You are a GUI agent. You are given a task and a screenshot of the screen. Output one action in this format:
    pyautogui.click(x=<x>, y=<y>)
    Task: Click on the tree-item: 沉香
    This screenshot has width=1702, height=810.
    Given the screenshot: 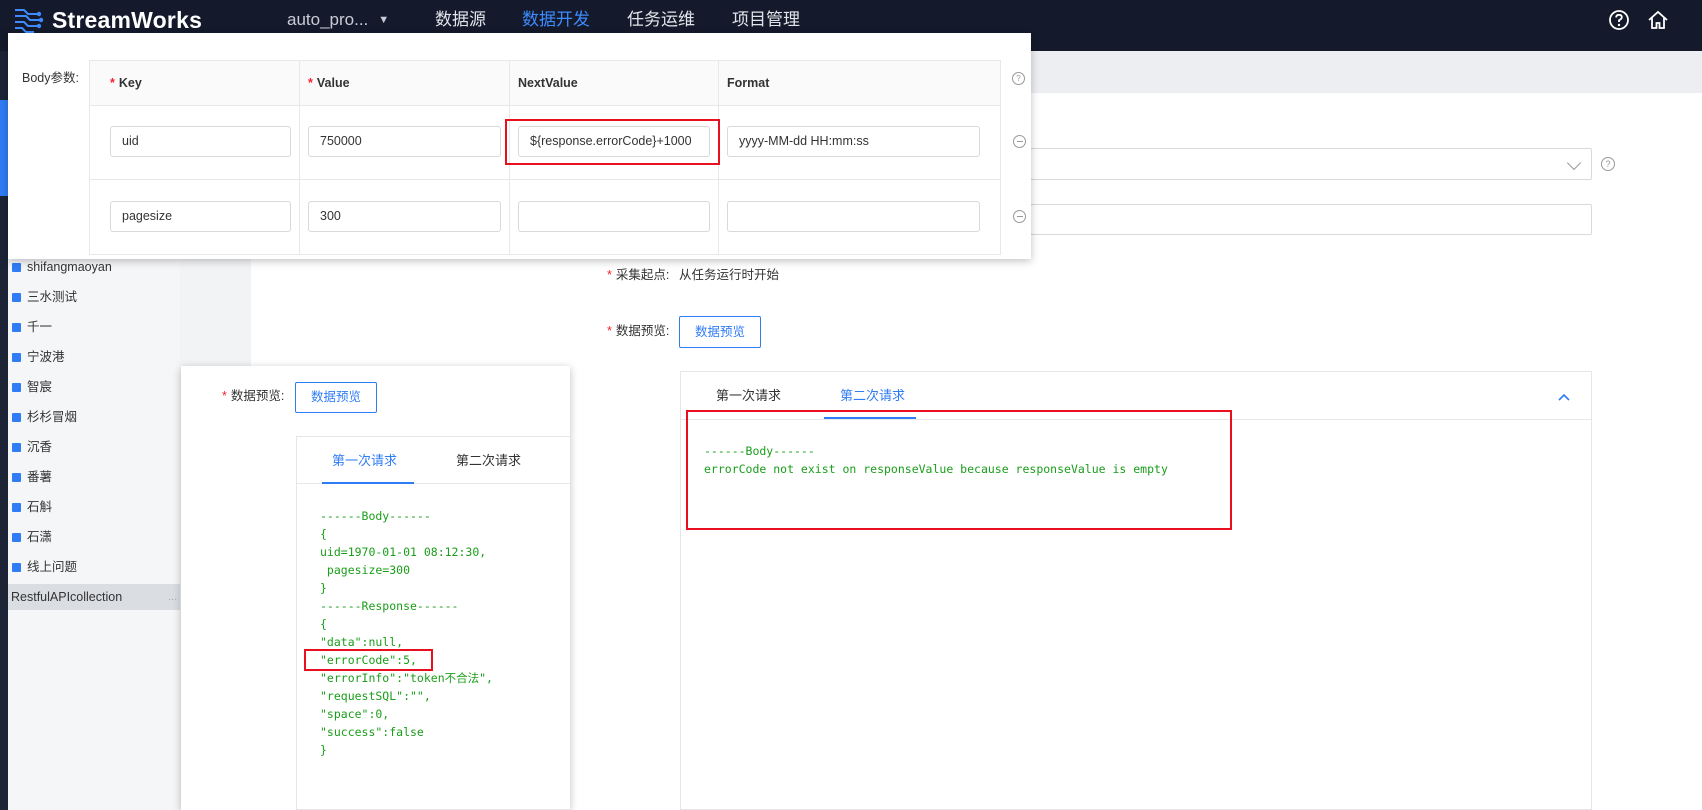 What is the action you would take?
    pyautogui.click(x=32, y=447)
    